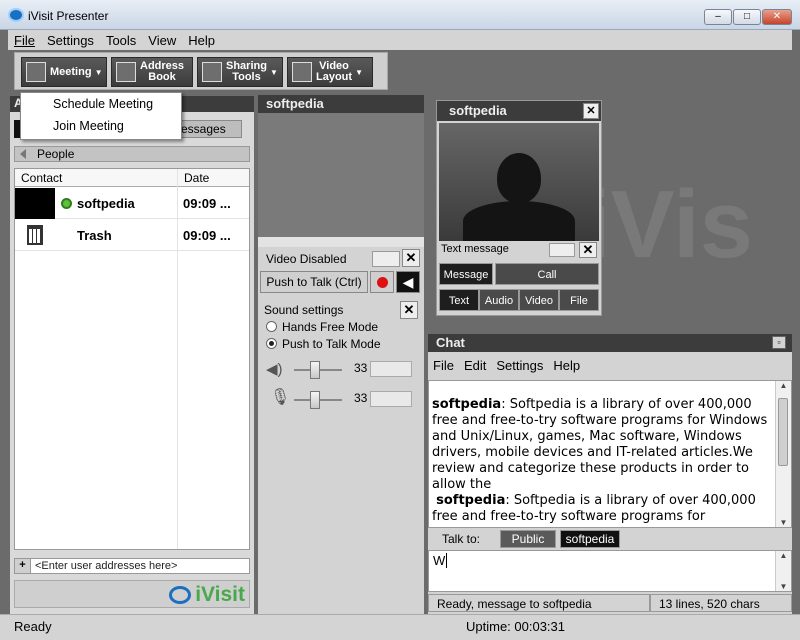  I want to click on speaker-volume-box, so click(391, 369).